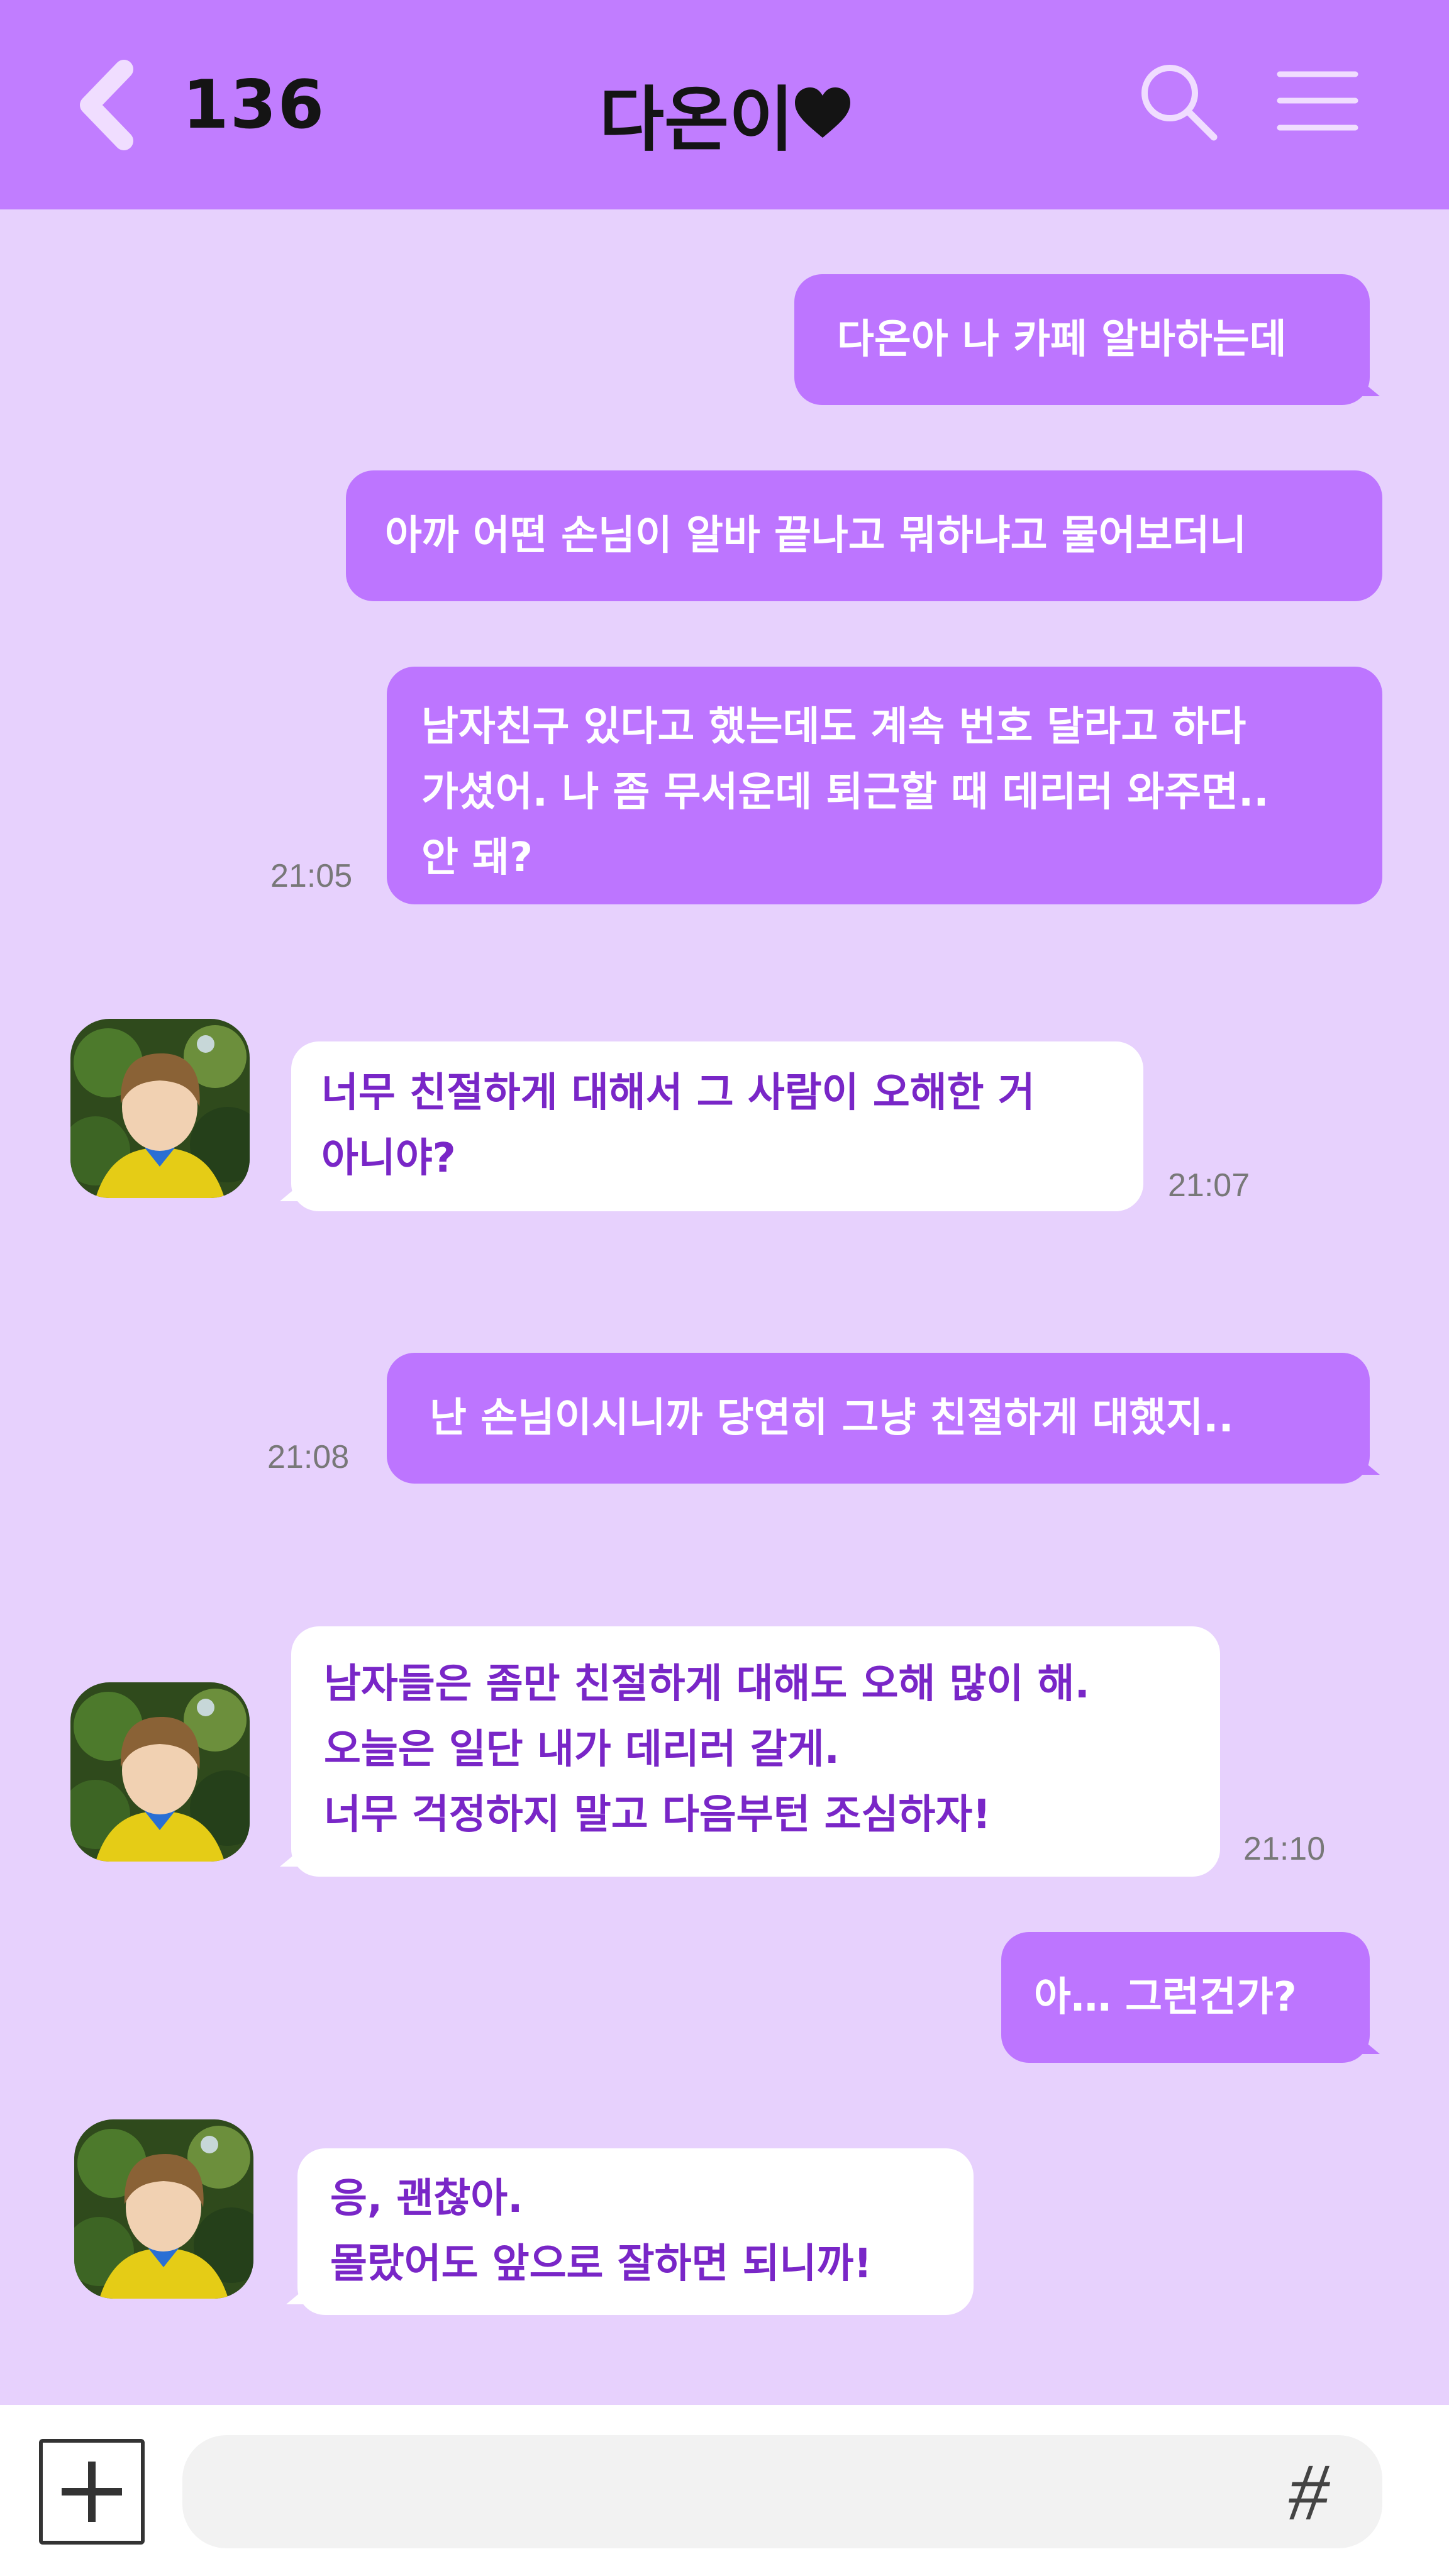 Image resolution: width=1449 pixels, height=2576 pixels. I want to click on message-line: 오늘은 일단 내가 데리러 갈게., so click(582, 1749).